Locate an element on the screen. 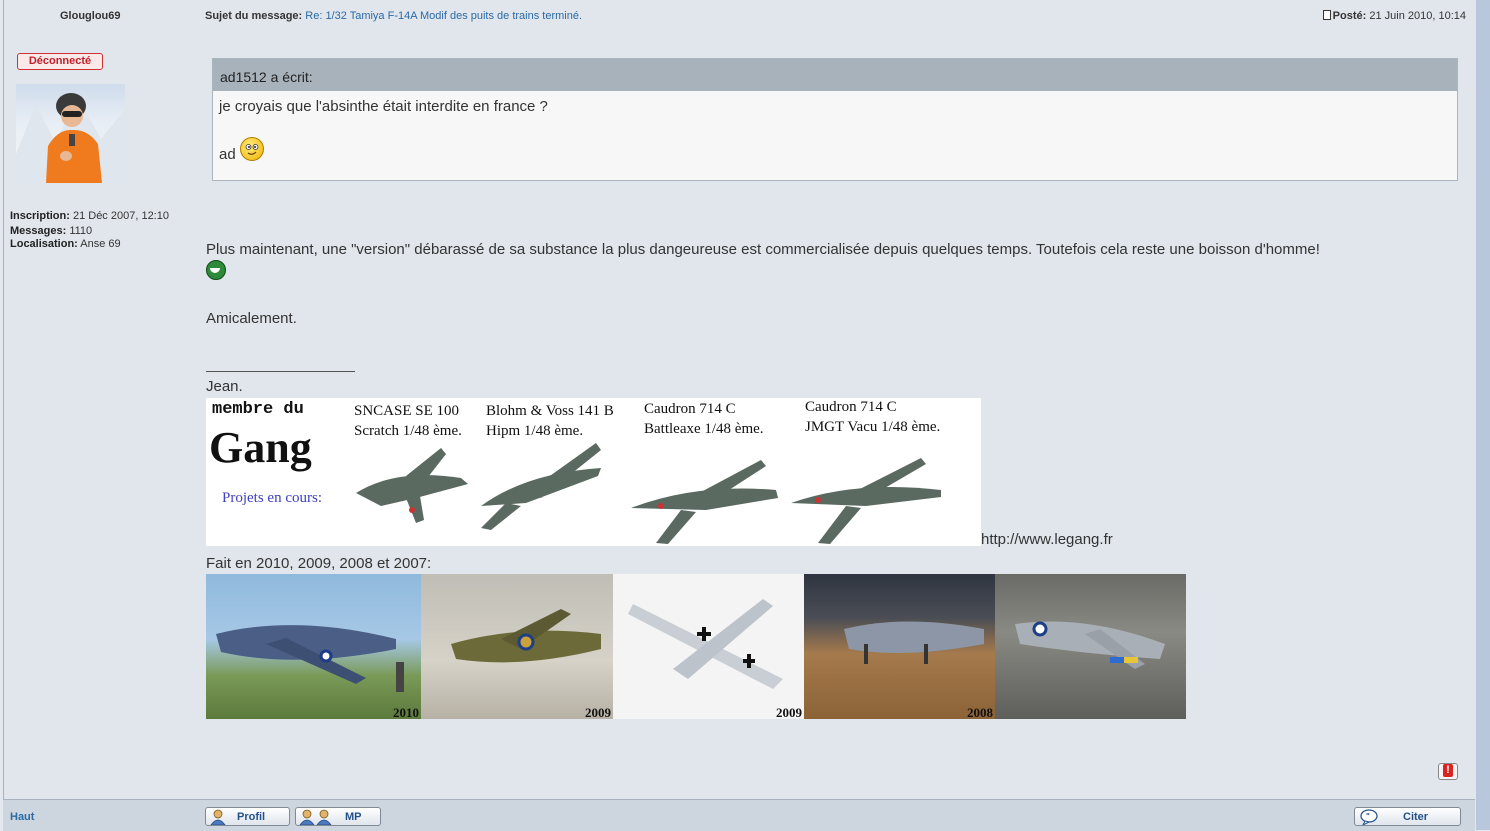  localisation-label: Localisation: is located at coordinates (44, 244).